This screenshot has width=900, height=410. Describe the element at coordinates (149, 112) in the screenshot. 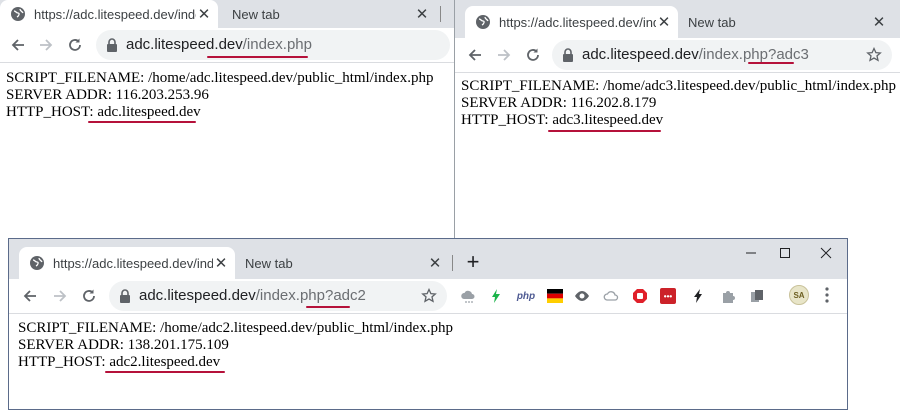

I see `http-host-value: adc.litespeed.dev` at that location.